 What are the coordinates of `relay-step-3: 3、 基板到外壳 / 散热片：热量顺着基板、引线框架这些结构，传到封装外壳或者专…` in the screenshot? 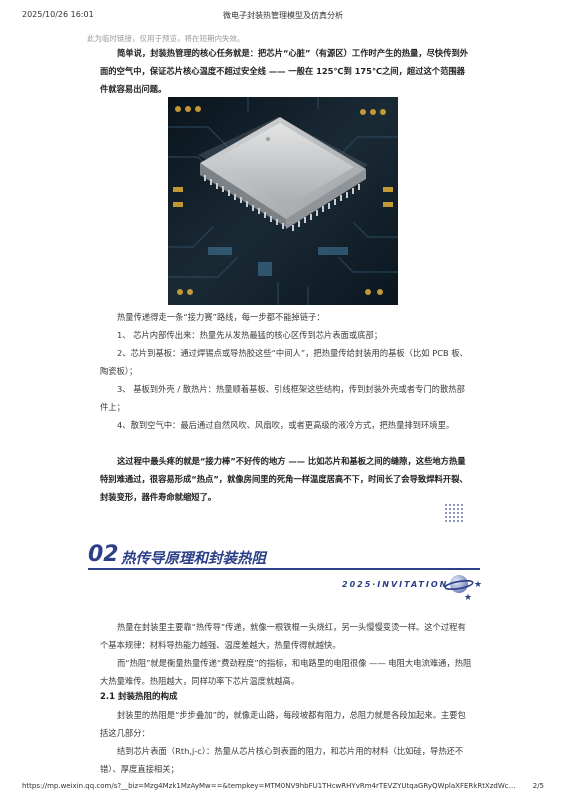 It's located at (282, 398).